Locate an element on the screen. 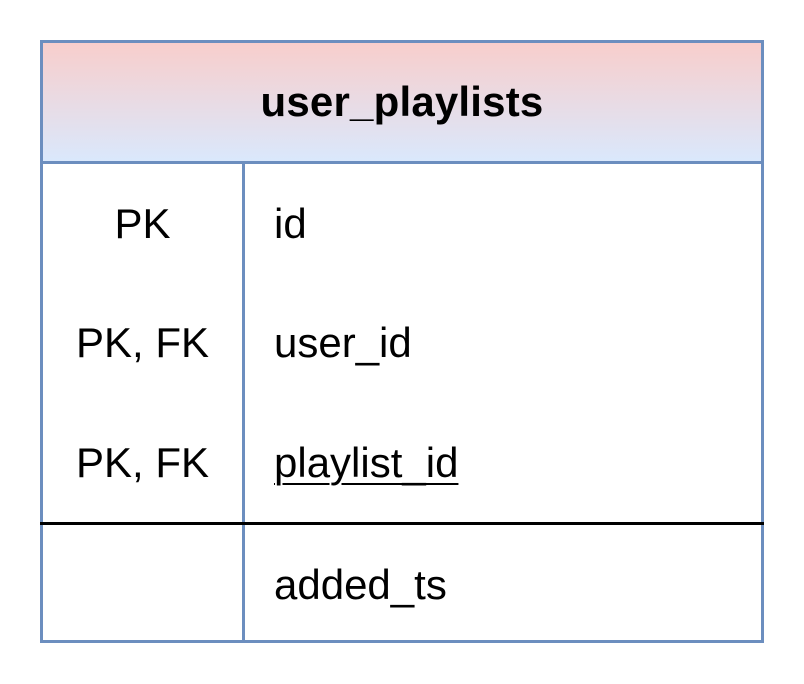 The height and width of the screenshot is (684, 804). row-key-label: PK is located at coordinates (142, 223).